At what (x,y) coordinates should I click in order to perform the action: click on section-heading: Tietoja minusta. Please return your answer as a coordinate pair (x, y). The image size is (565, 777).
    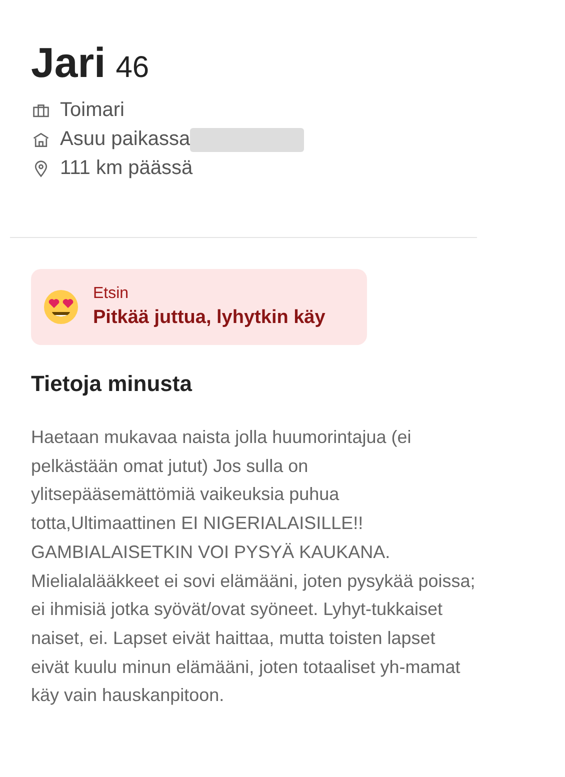
    Looking at the image, I should click on (112, 384).